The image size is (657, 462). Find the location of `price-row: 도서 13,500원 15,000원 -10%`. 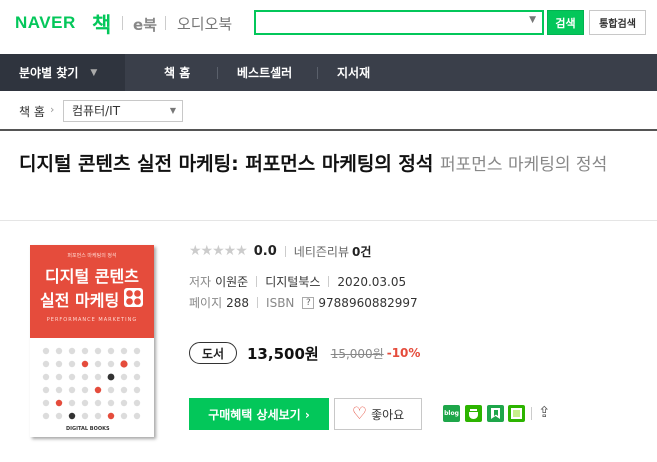

price-row: 도서 13,500원 15,000원 -10% is located at coordinates (304, 353).